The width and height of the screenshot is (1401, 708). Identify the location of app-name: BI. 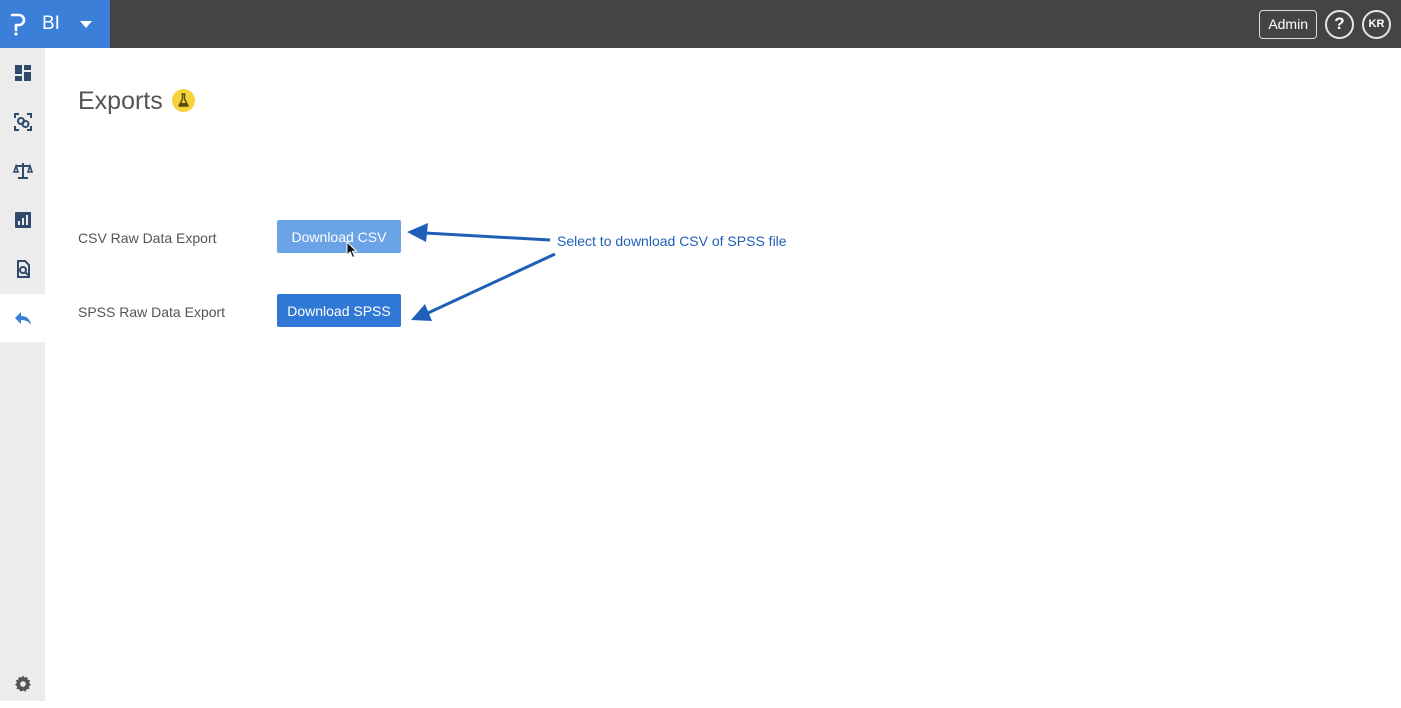
(51, 23).